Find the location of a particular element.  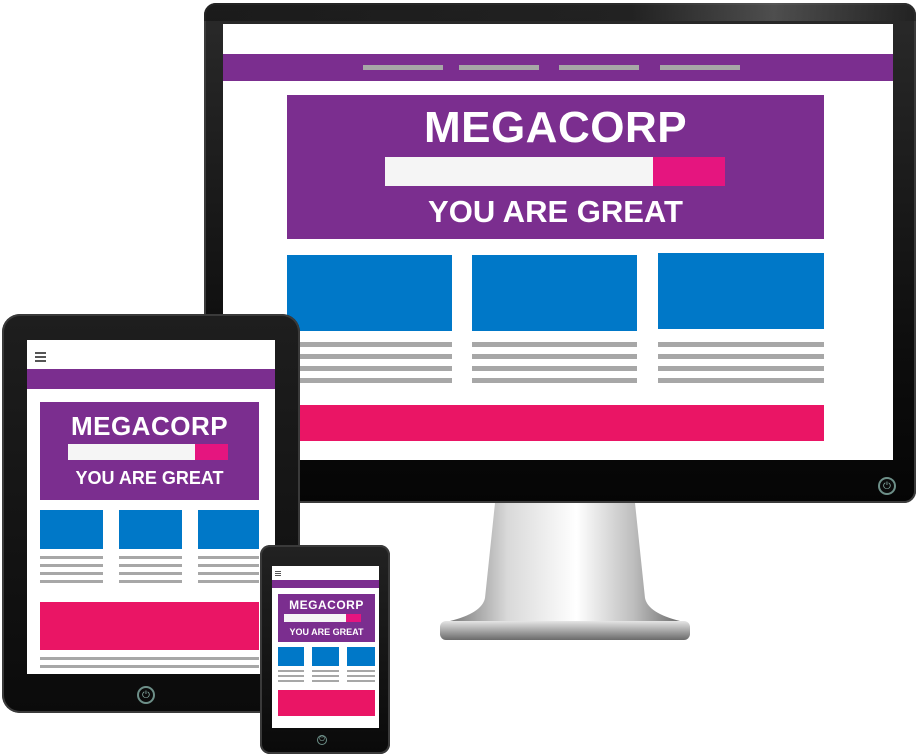

tablet-nav-bar is located at coordinates (151, 379).